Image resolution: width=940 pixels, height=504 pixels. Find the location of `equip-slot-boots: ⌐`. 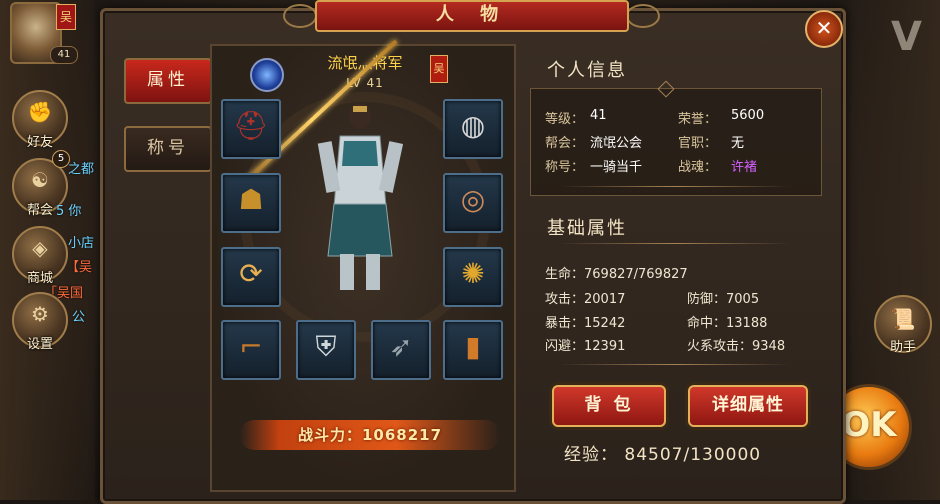

equip-slot-boots: ⌐ is located at coordinates (251, 350).